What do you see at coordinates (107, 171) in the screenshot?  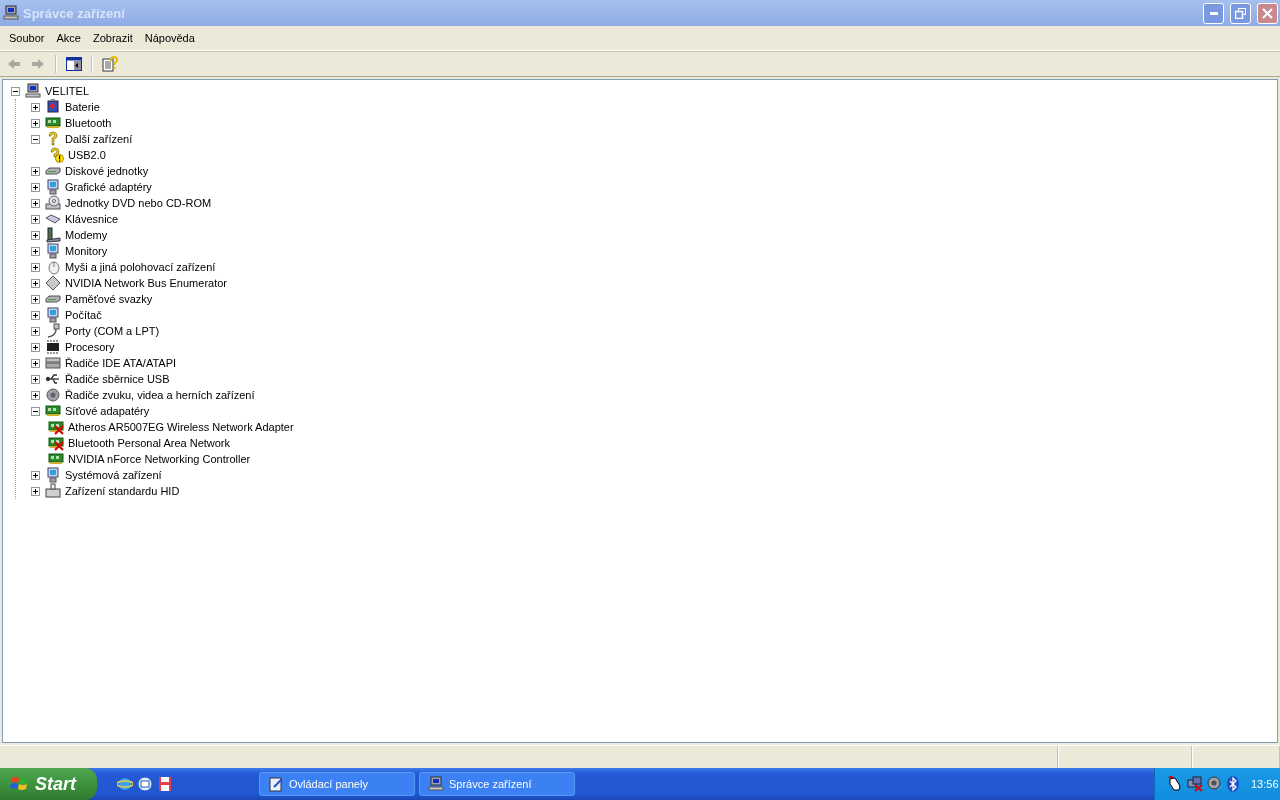 I see `tree-item: Diskové jednotky` at bounding box center [107, 171].